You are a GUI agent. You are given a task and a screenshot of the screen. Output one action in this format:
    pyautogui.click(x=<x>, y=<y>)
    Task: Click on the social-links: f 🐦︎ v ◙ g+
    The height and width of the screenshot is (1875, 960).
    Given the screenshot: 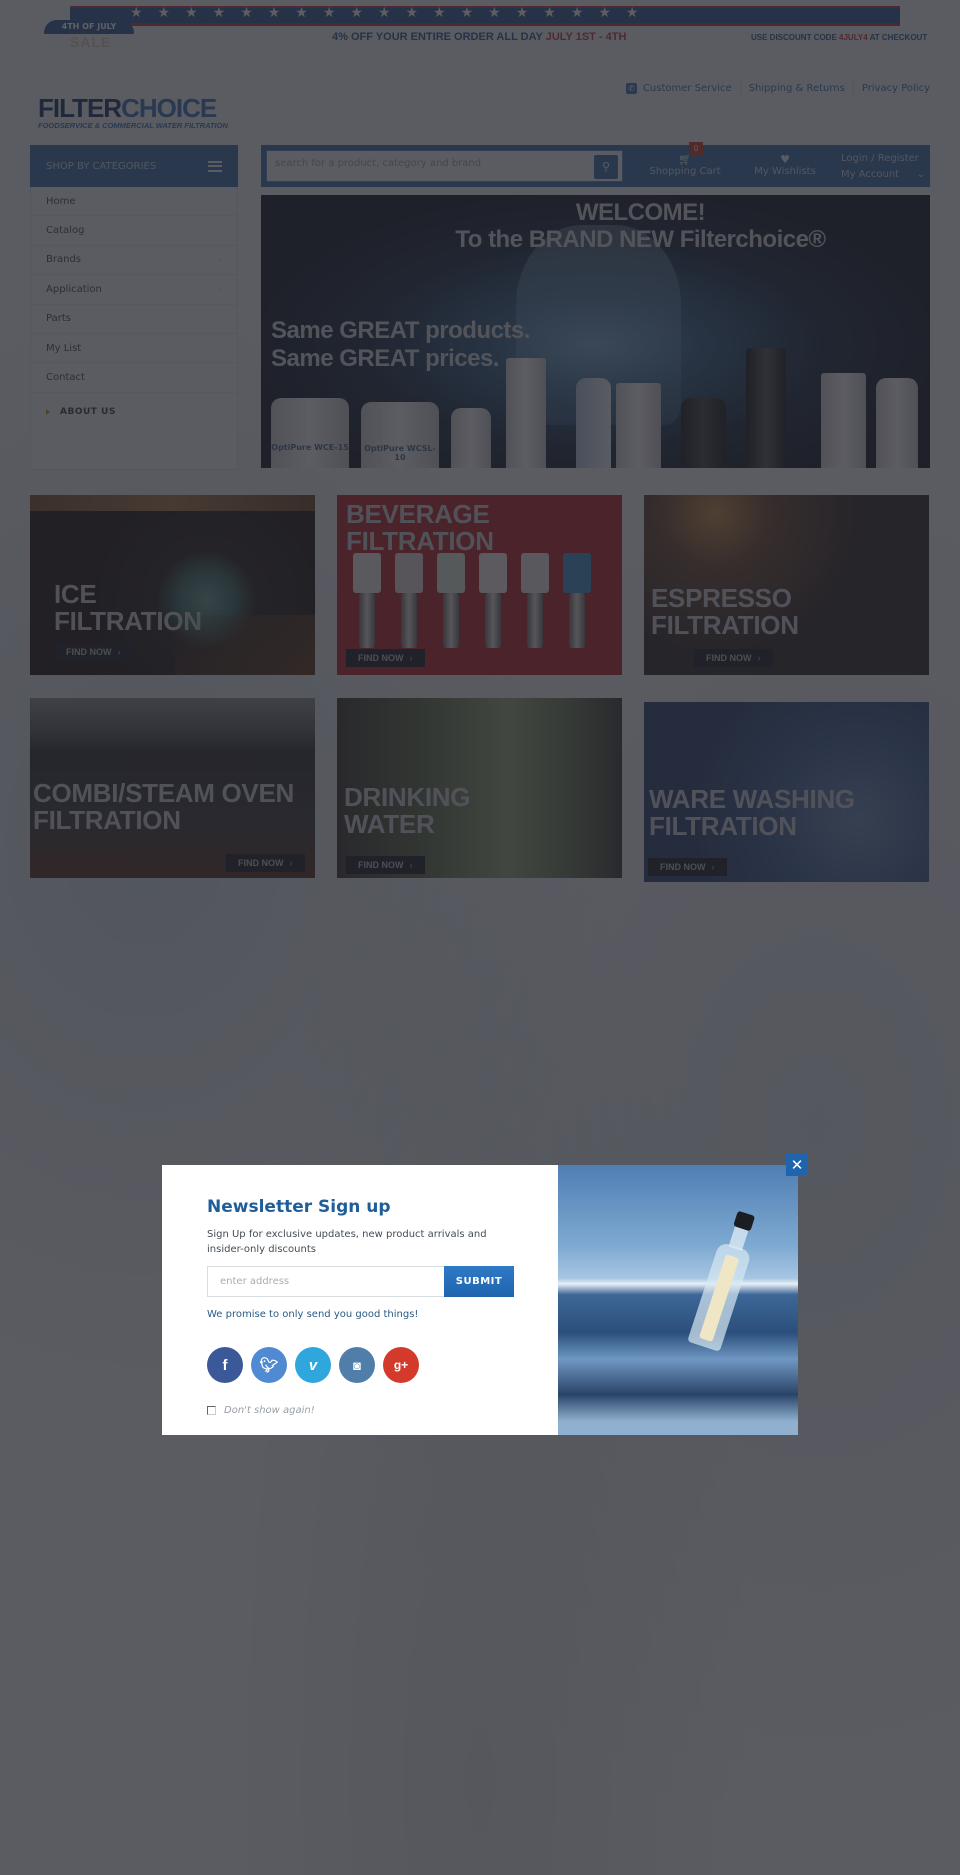 What is the action you would take?
    pyautogui.click(x=313, y=1365)
    